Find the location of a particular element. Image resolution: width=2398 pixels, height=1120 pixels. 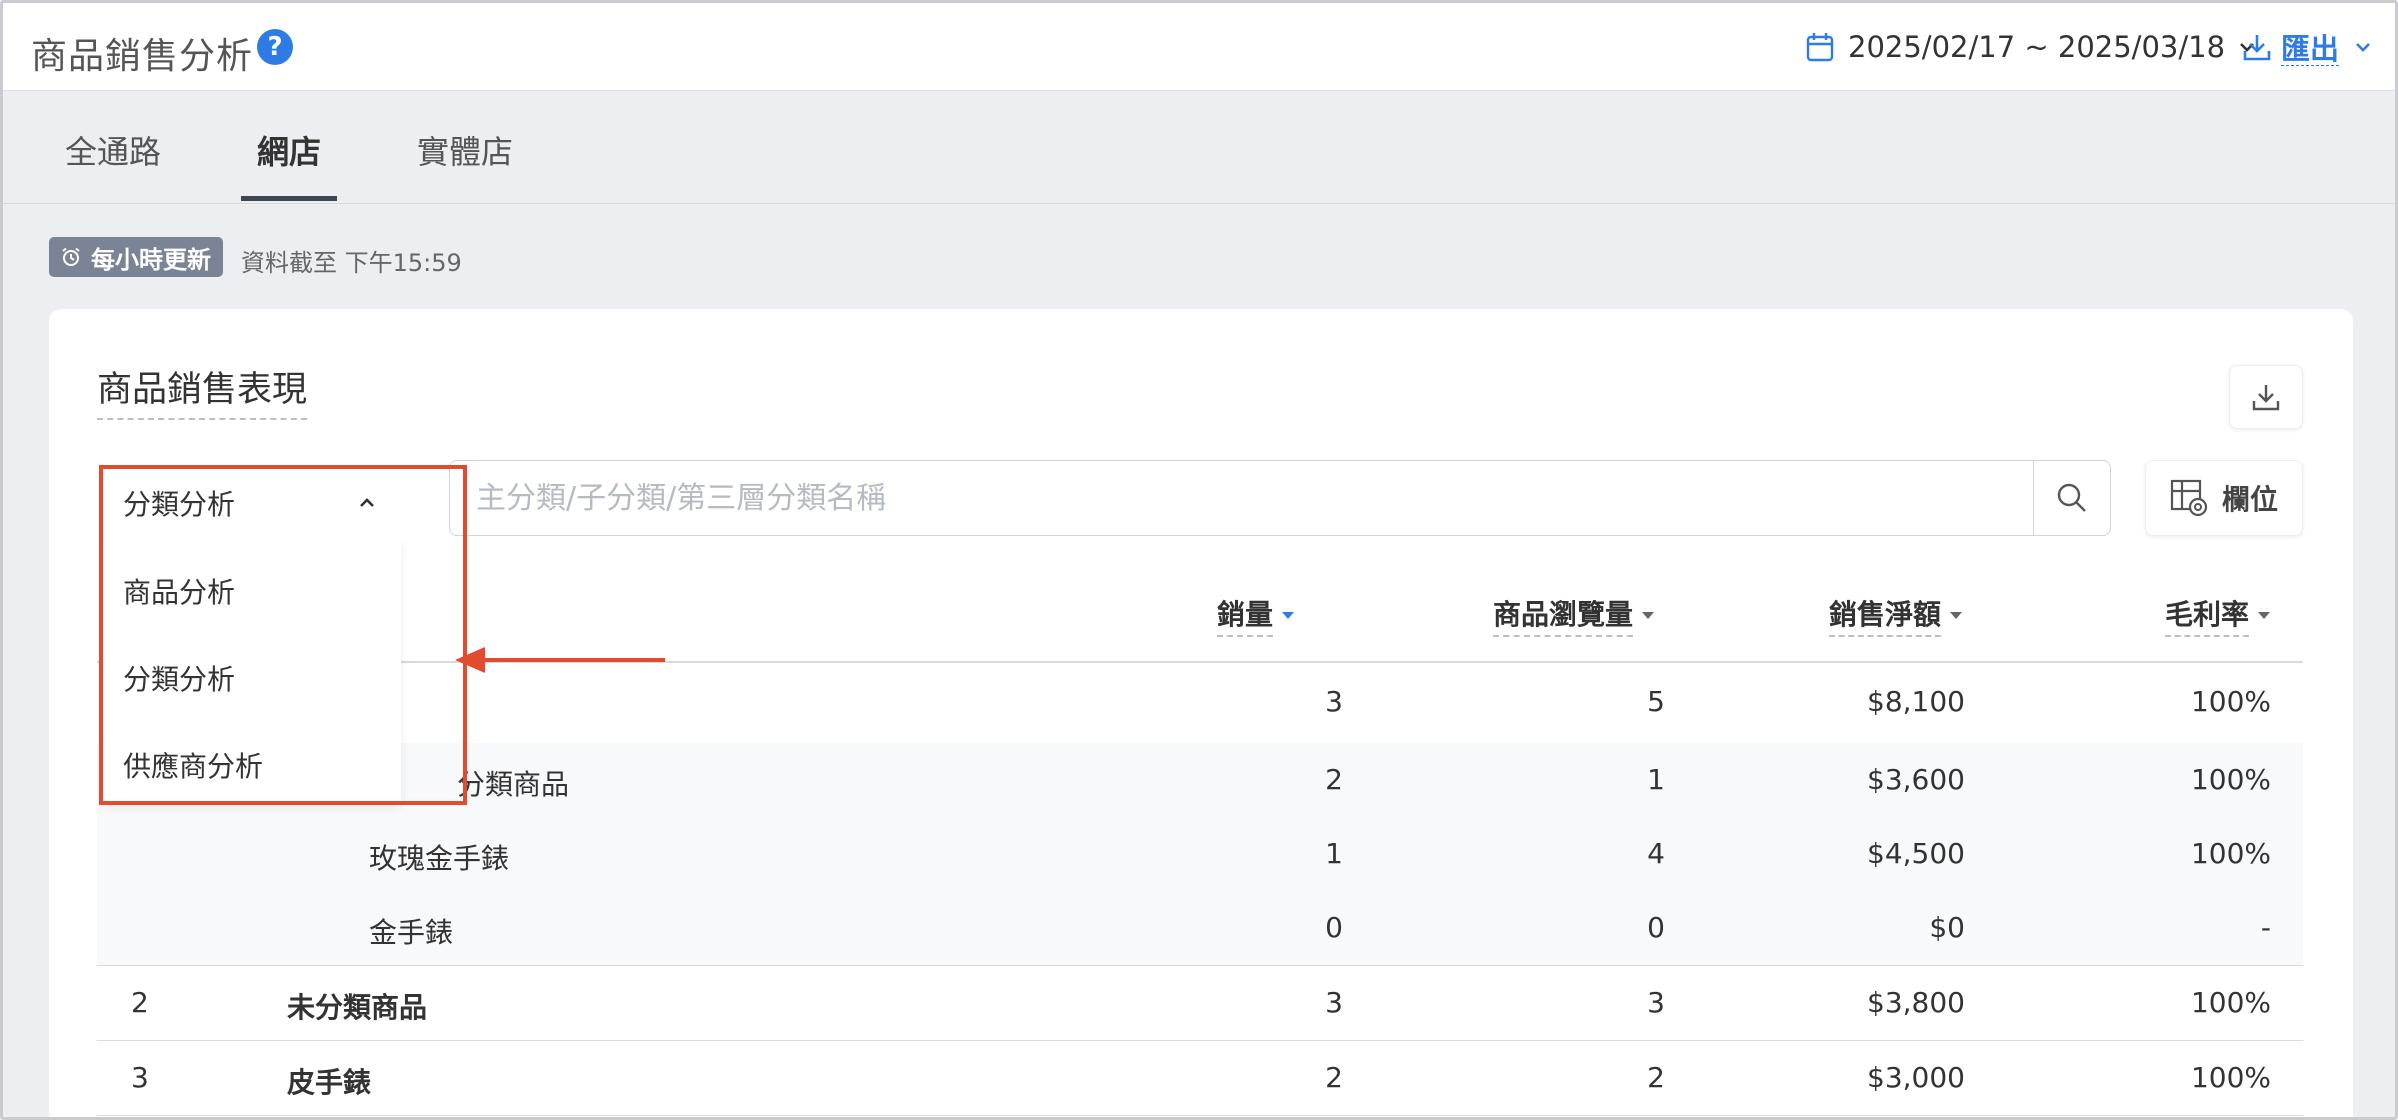

dropdown-option-category-analysis: 分類分析 is located at coordinates (179, 678).